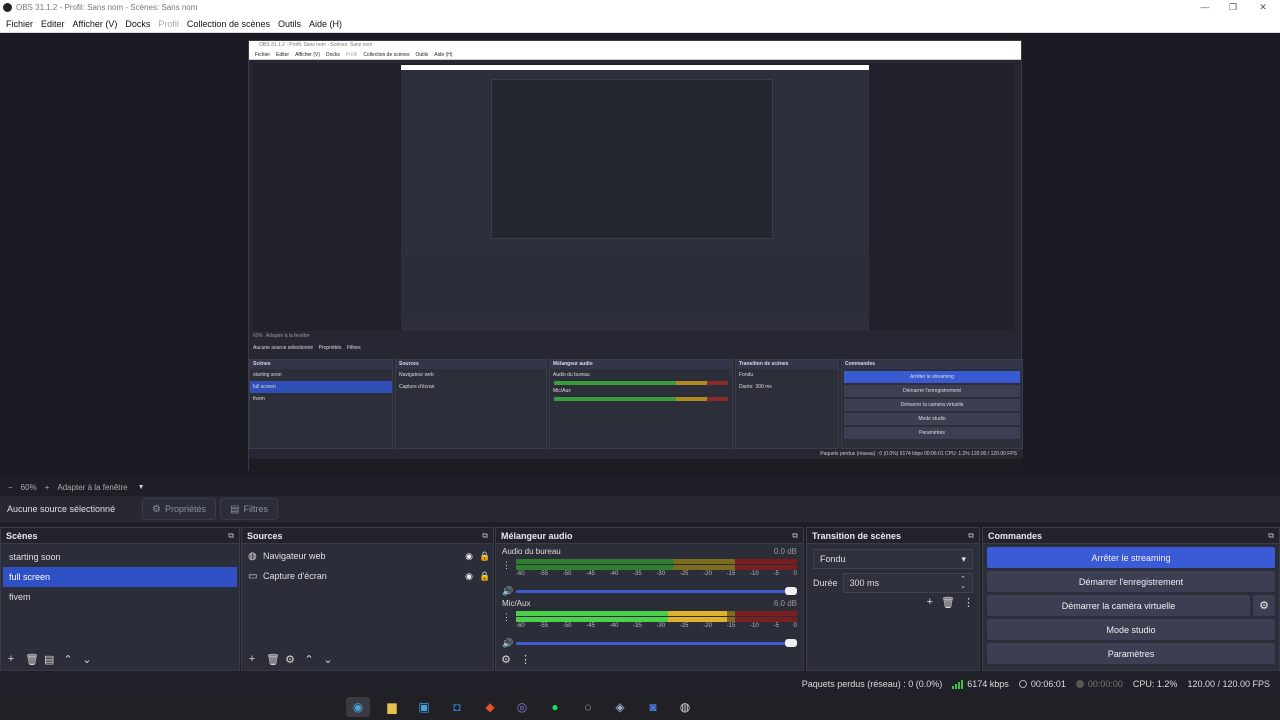  I want to click on add-source-icon: +, so click(252, 659).